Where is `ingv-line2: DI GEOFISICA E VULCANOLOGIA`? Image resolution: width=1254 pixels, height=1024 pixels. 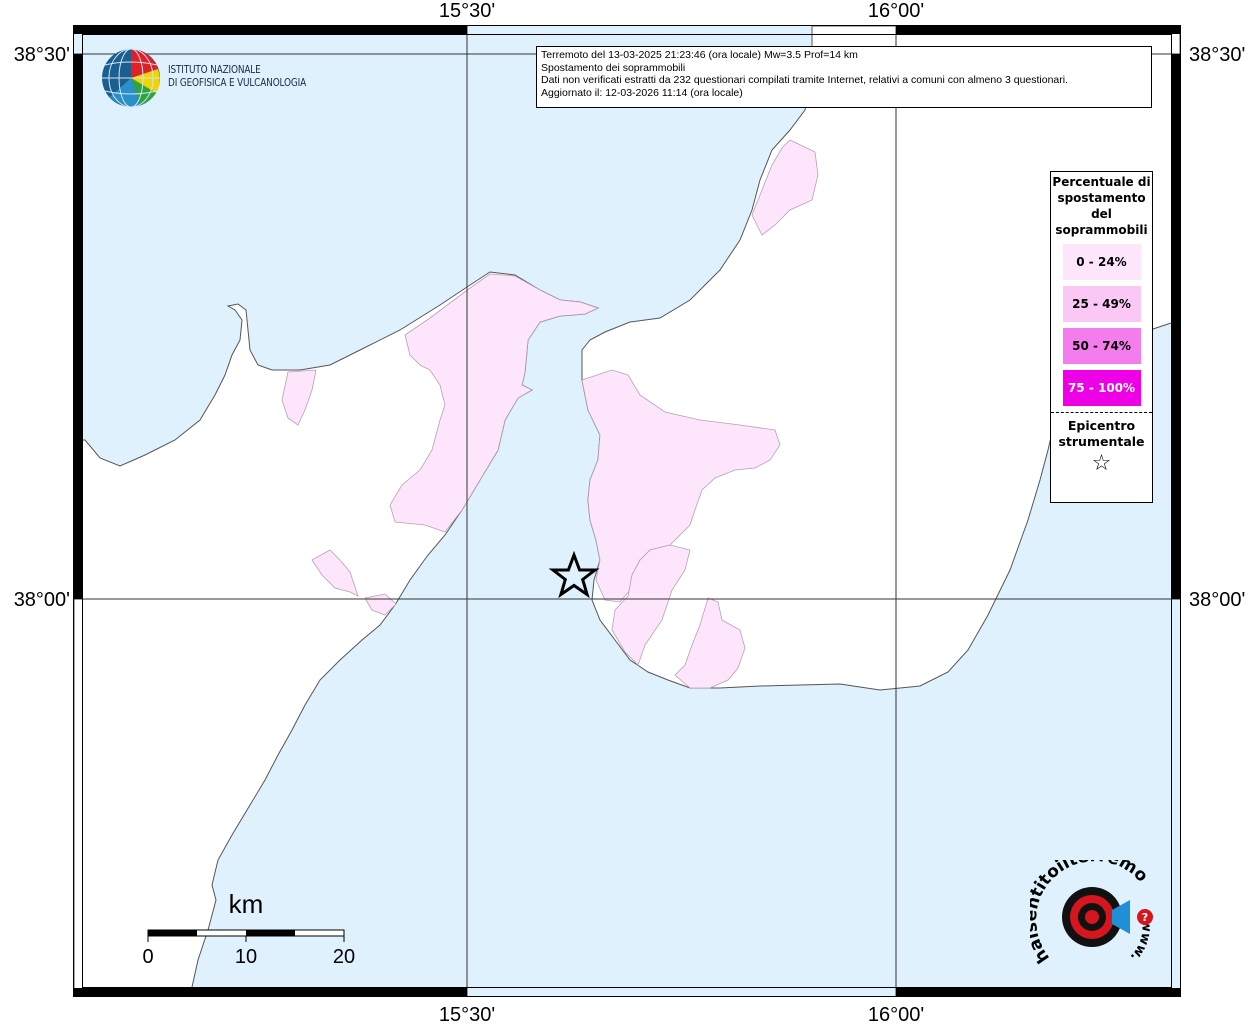 ingv-line2: DI GEOFISICA E VULCANOLOGIA is located at coordinates (237, 83).